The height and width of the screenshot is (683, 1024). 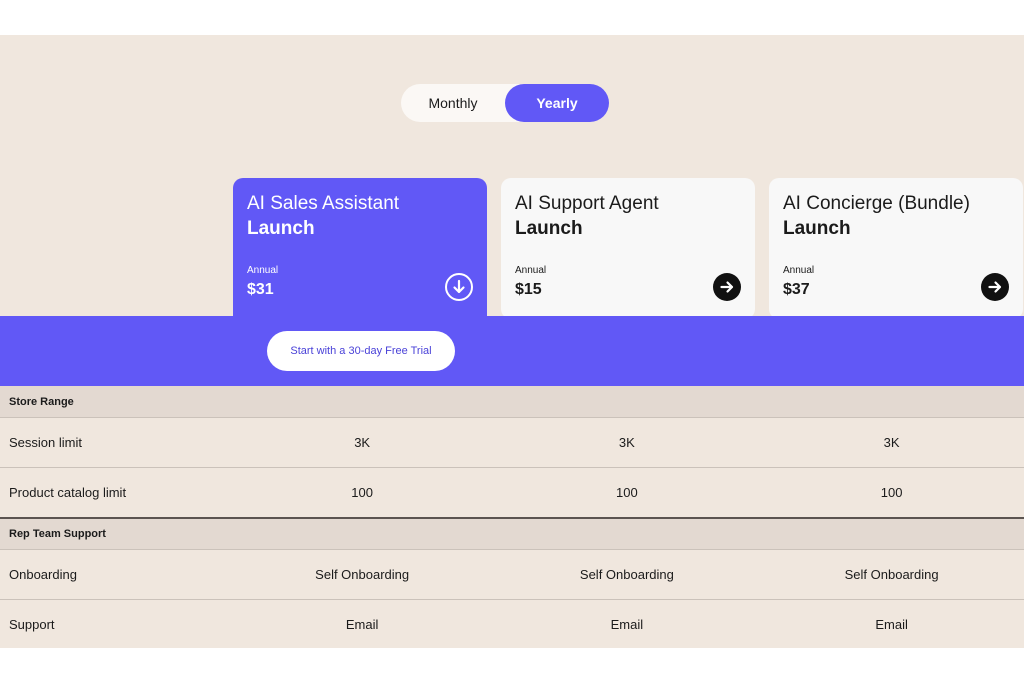 I want to click on cta-band, so click(x=512, y=351).